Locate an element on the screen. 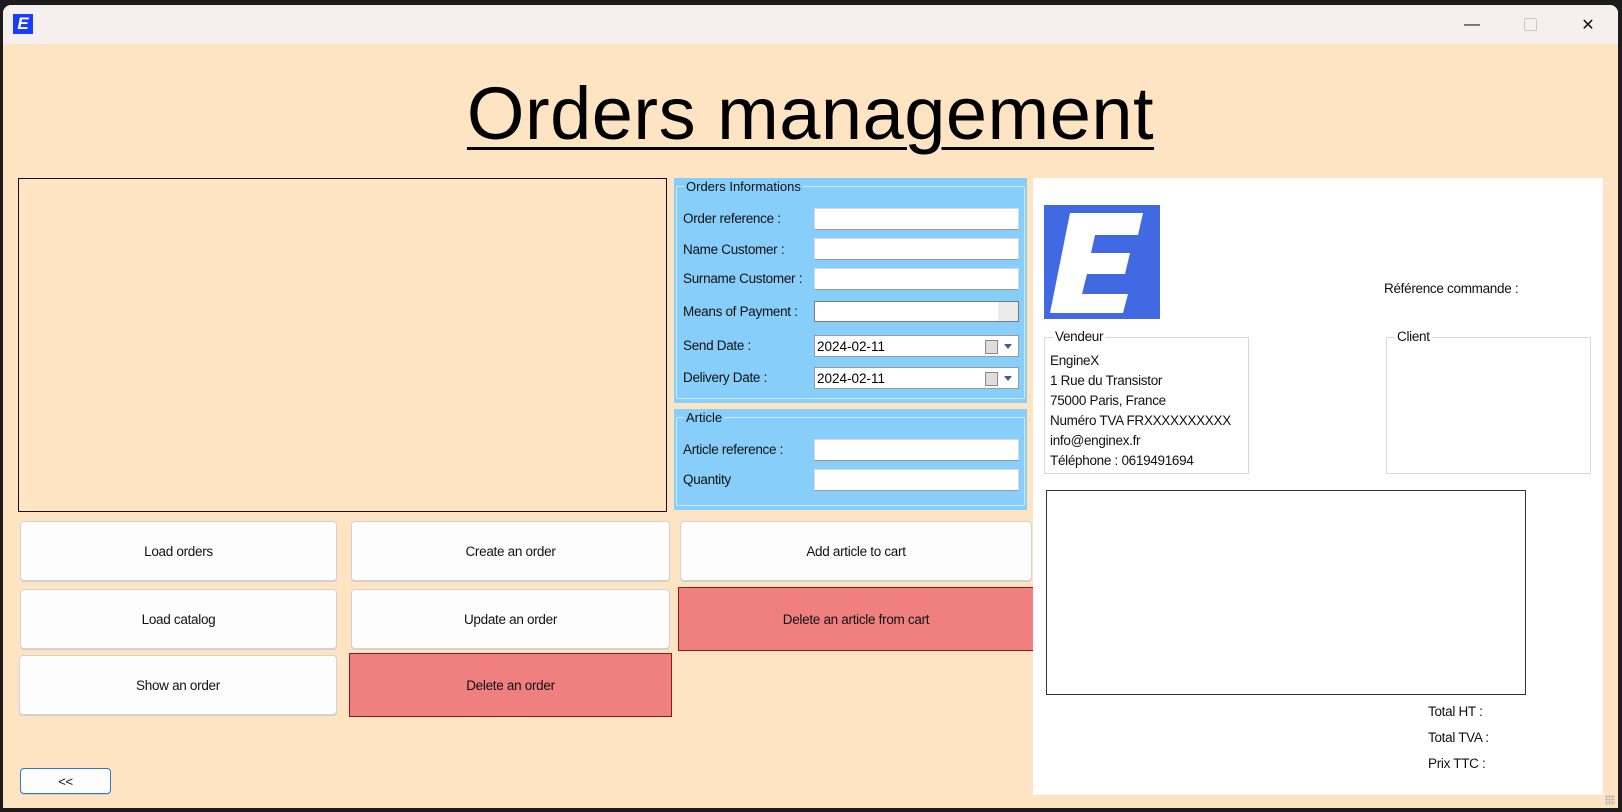  surname-customer-label: Surname Customer : is located at coordinates (743, 278).